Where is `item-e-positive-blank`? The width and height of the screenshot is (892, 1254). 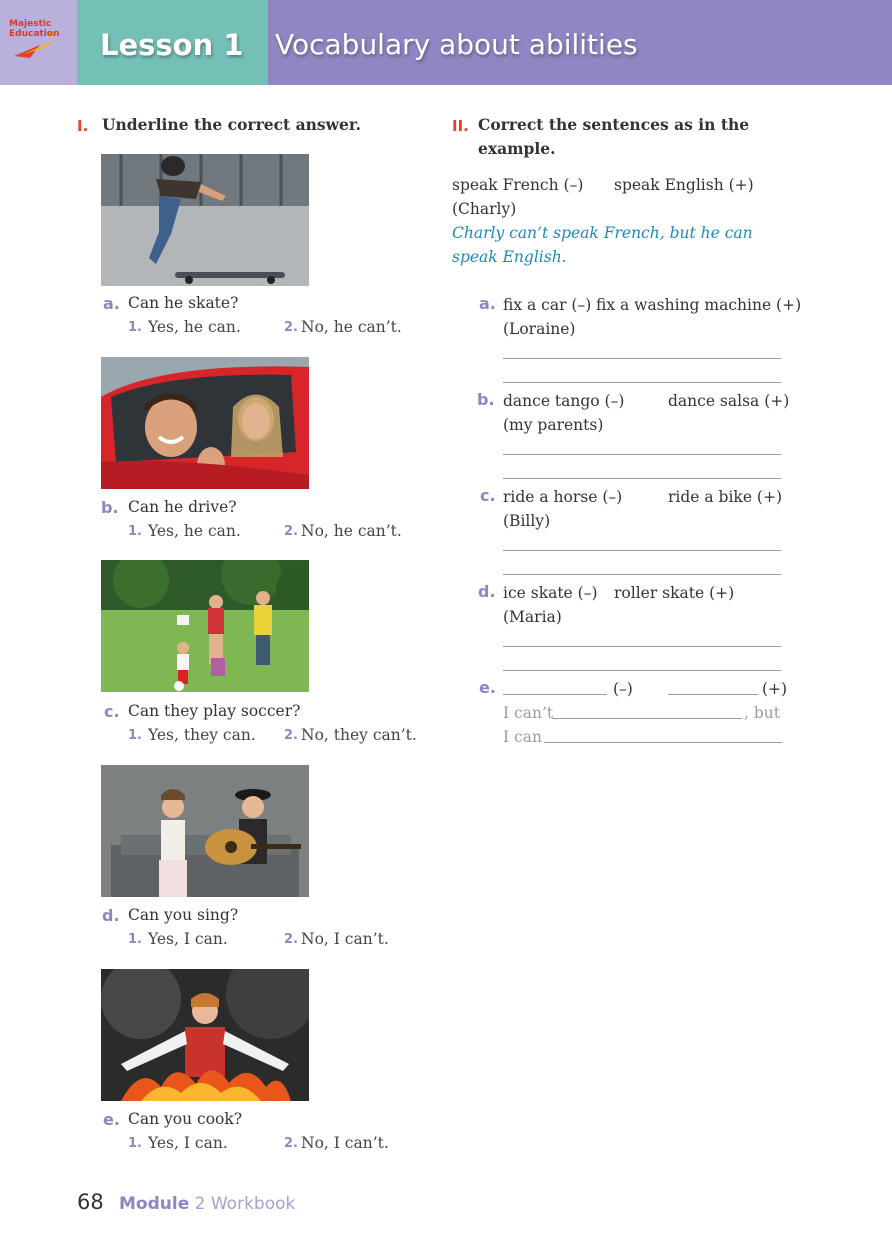 item-e-positive-blank is located at coordinates (713, 694).